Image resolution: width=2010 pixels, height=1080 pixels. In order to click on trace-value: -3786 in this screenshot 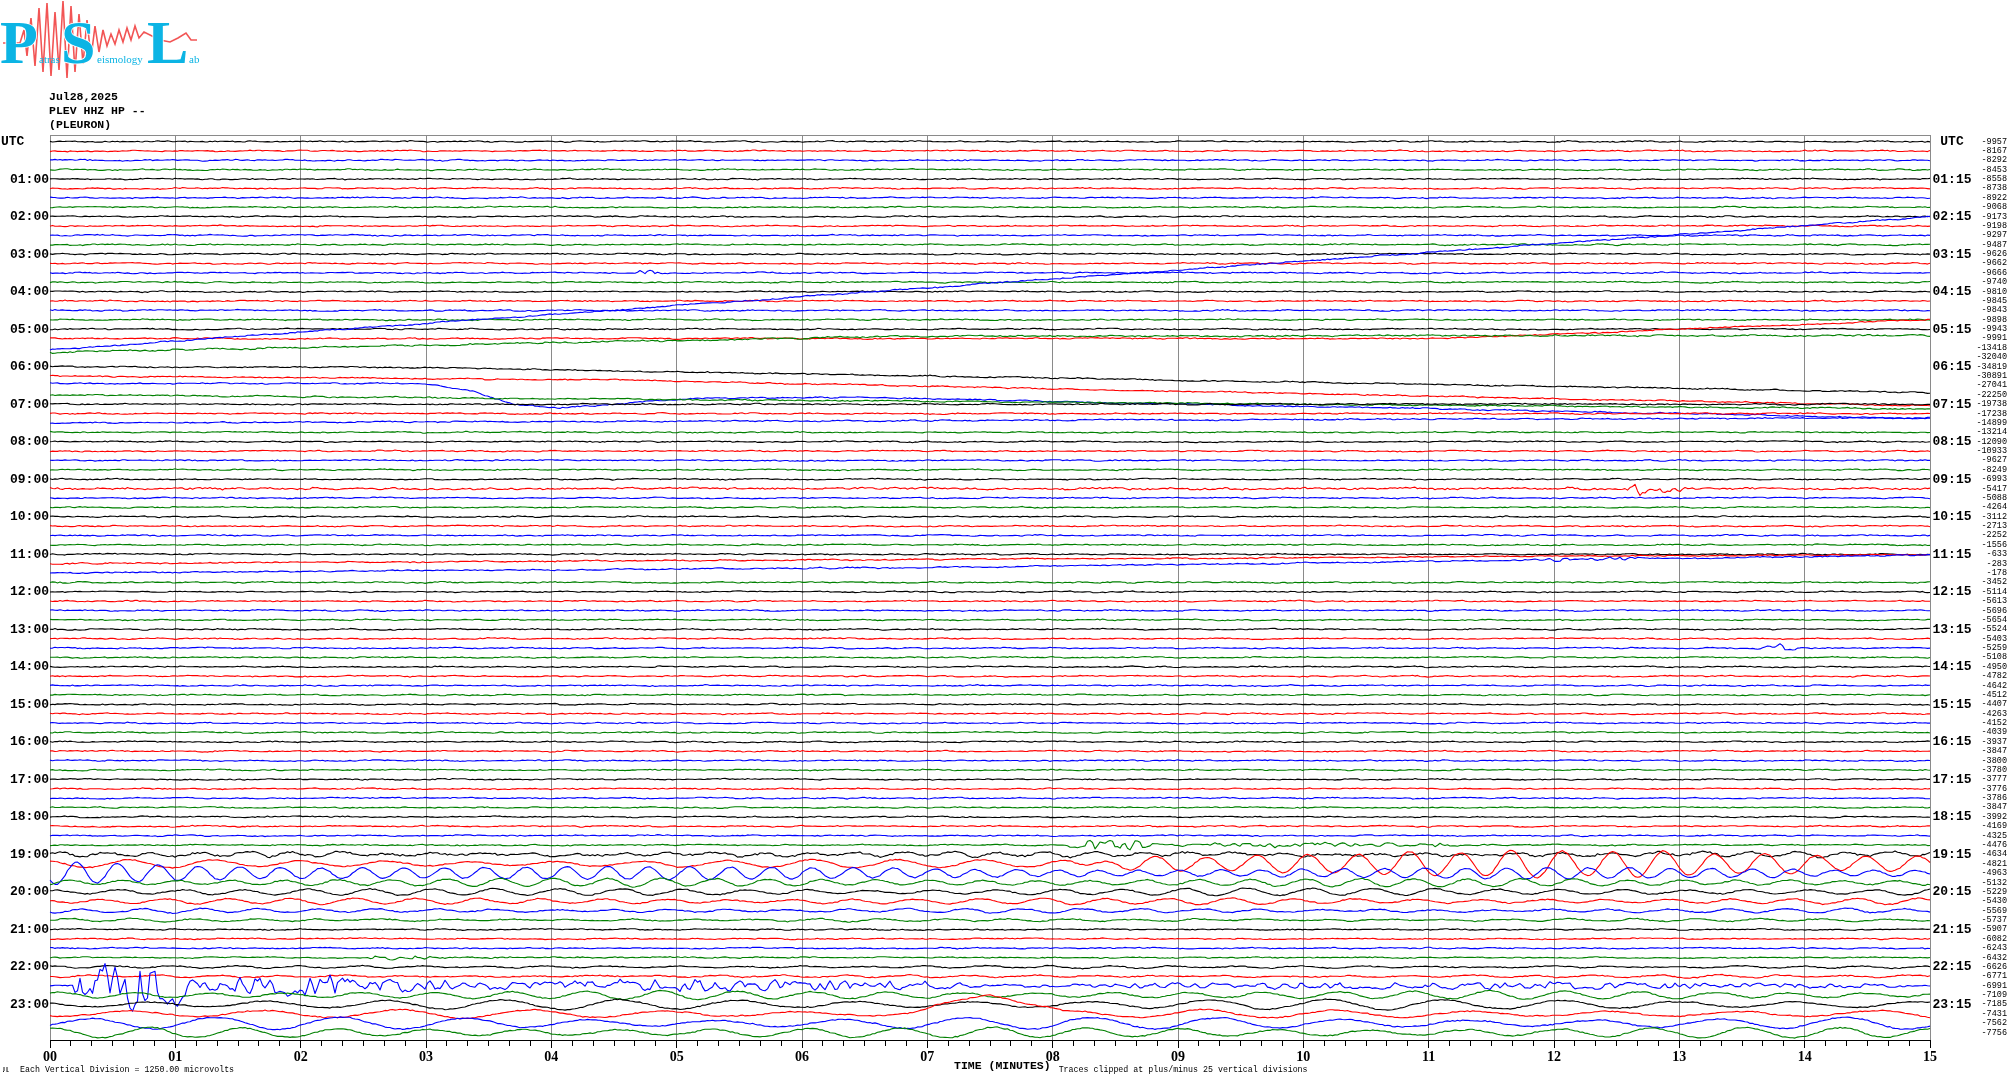, I will do `click(1994, 798)`.